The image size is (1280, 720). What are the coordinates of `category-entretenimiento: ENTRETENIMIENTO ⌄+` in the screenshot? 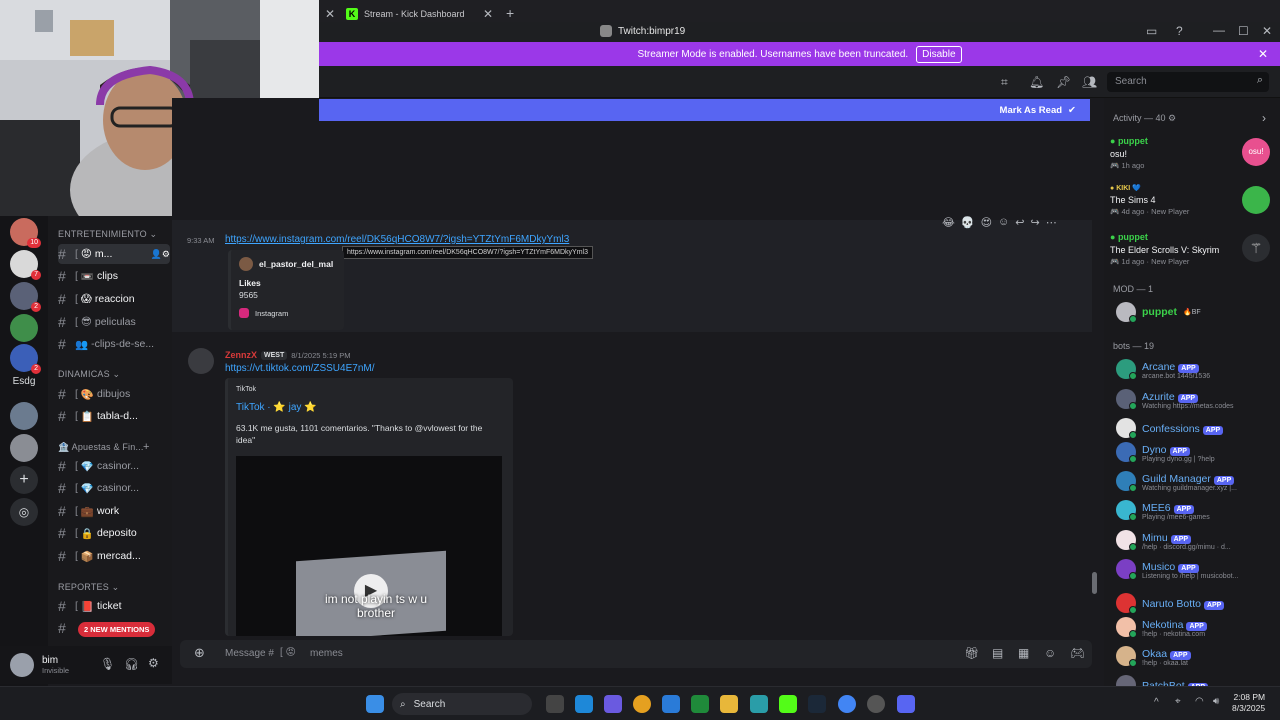 It's located at (155, 234).